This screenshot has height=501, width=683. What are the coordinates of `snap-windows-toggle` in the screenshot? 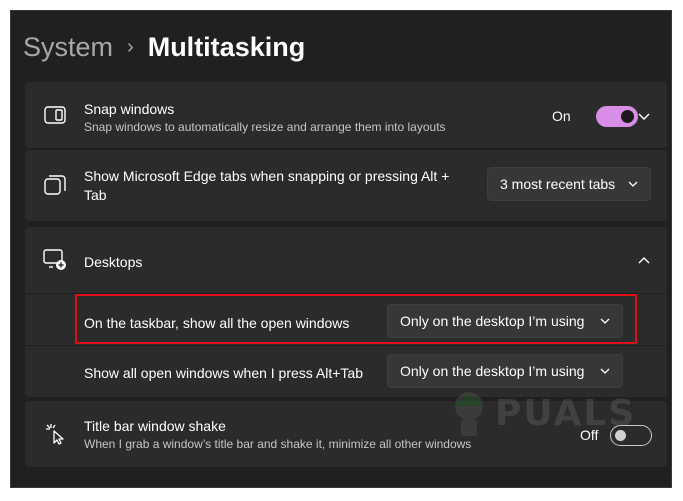 It's located at (617, 116).